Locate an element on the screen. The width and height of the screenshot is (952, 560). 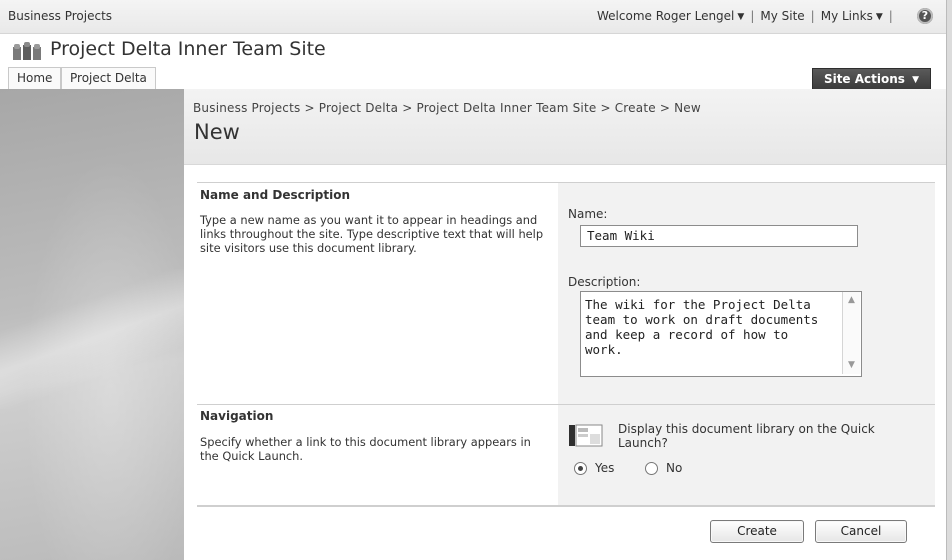
my-site-link: My Site is located at coordinates (782, 16).